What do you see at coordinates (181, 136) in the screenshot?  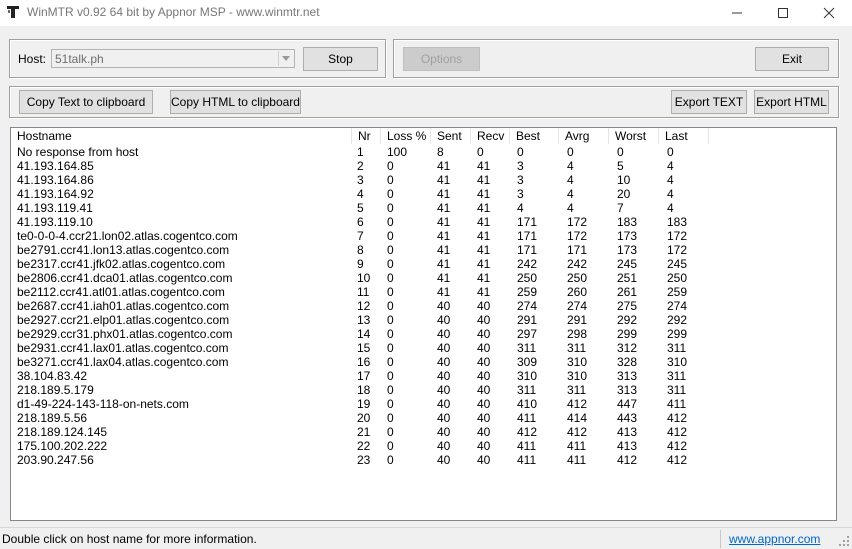 I see `column-header-hostname: Hostname` at bounding box center [181, 136].